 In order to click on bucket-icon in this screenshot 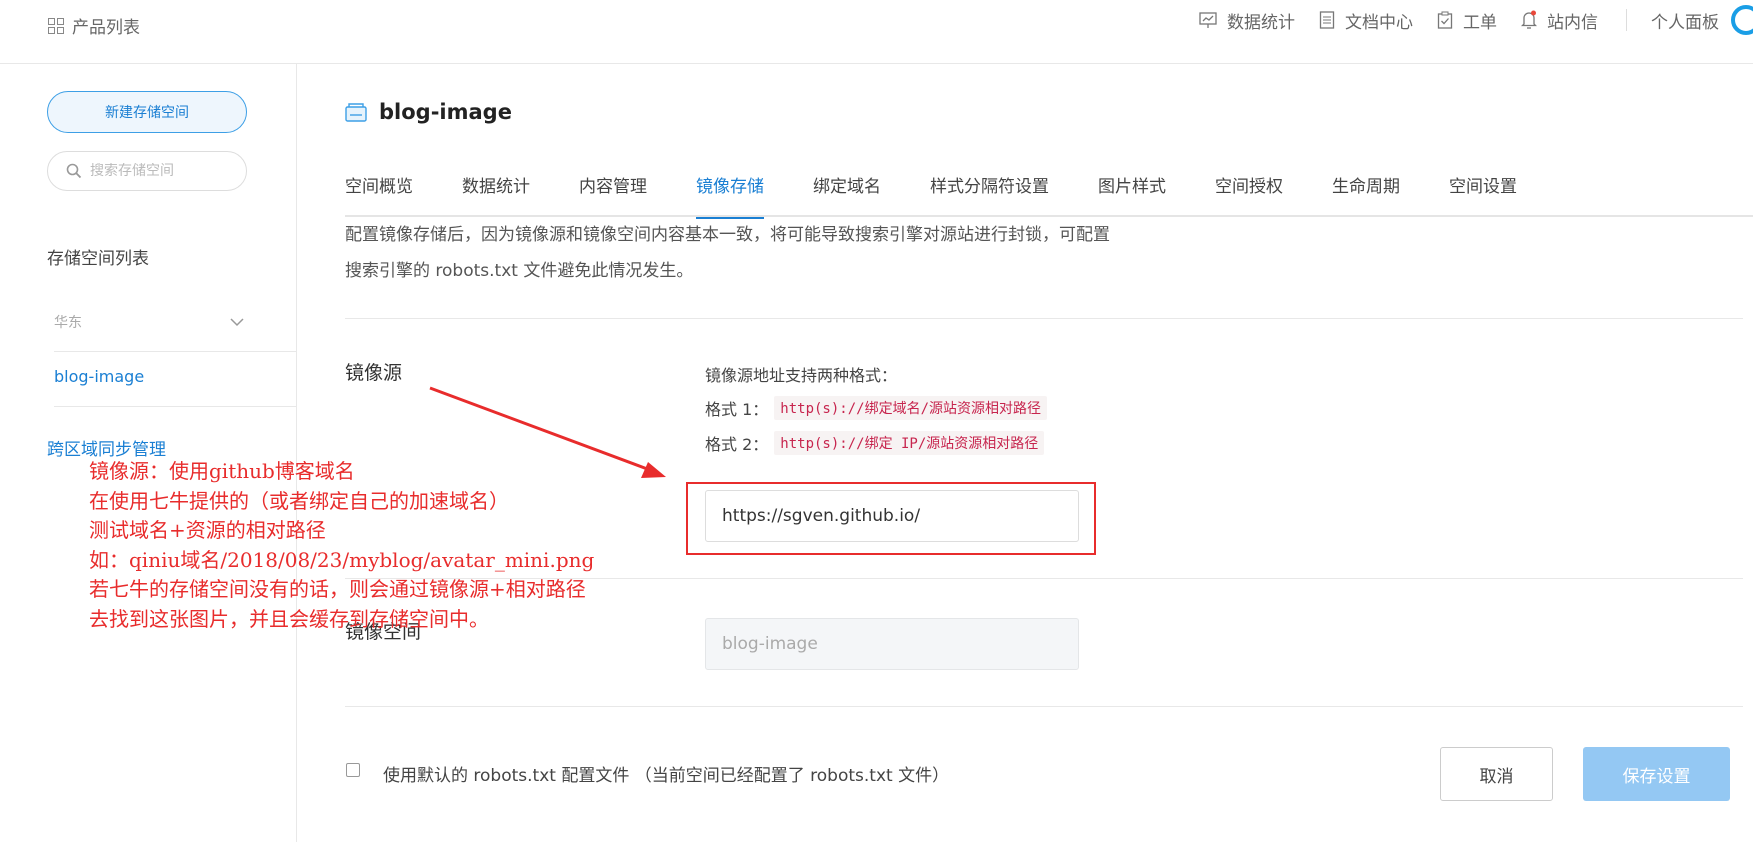, I will do `click(356, 112)`.